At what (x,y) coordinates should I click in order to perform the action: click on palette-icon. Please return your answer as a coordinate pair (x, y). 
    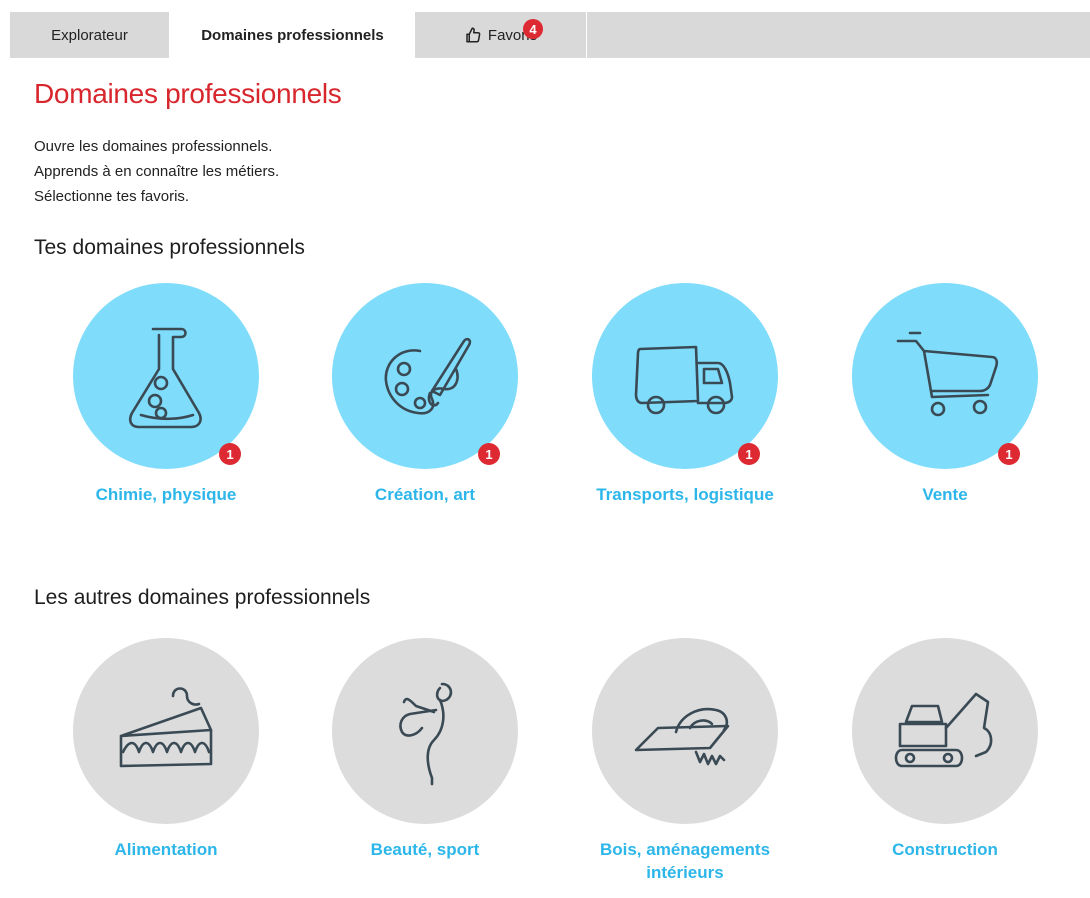
    Looking at the image, I should click on (428, 376).